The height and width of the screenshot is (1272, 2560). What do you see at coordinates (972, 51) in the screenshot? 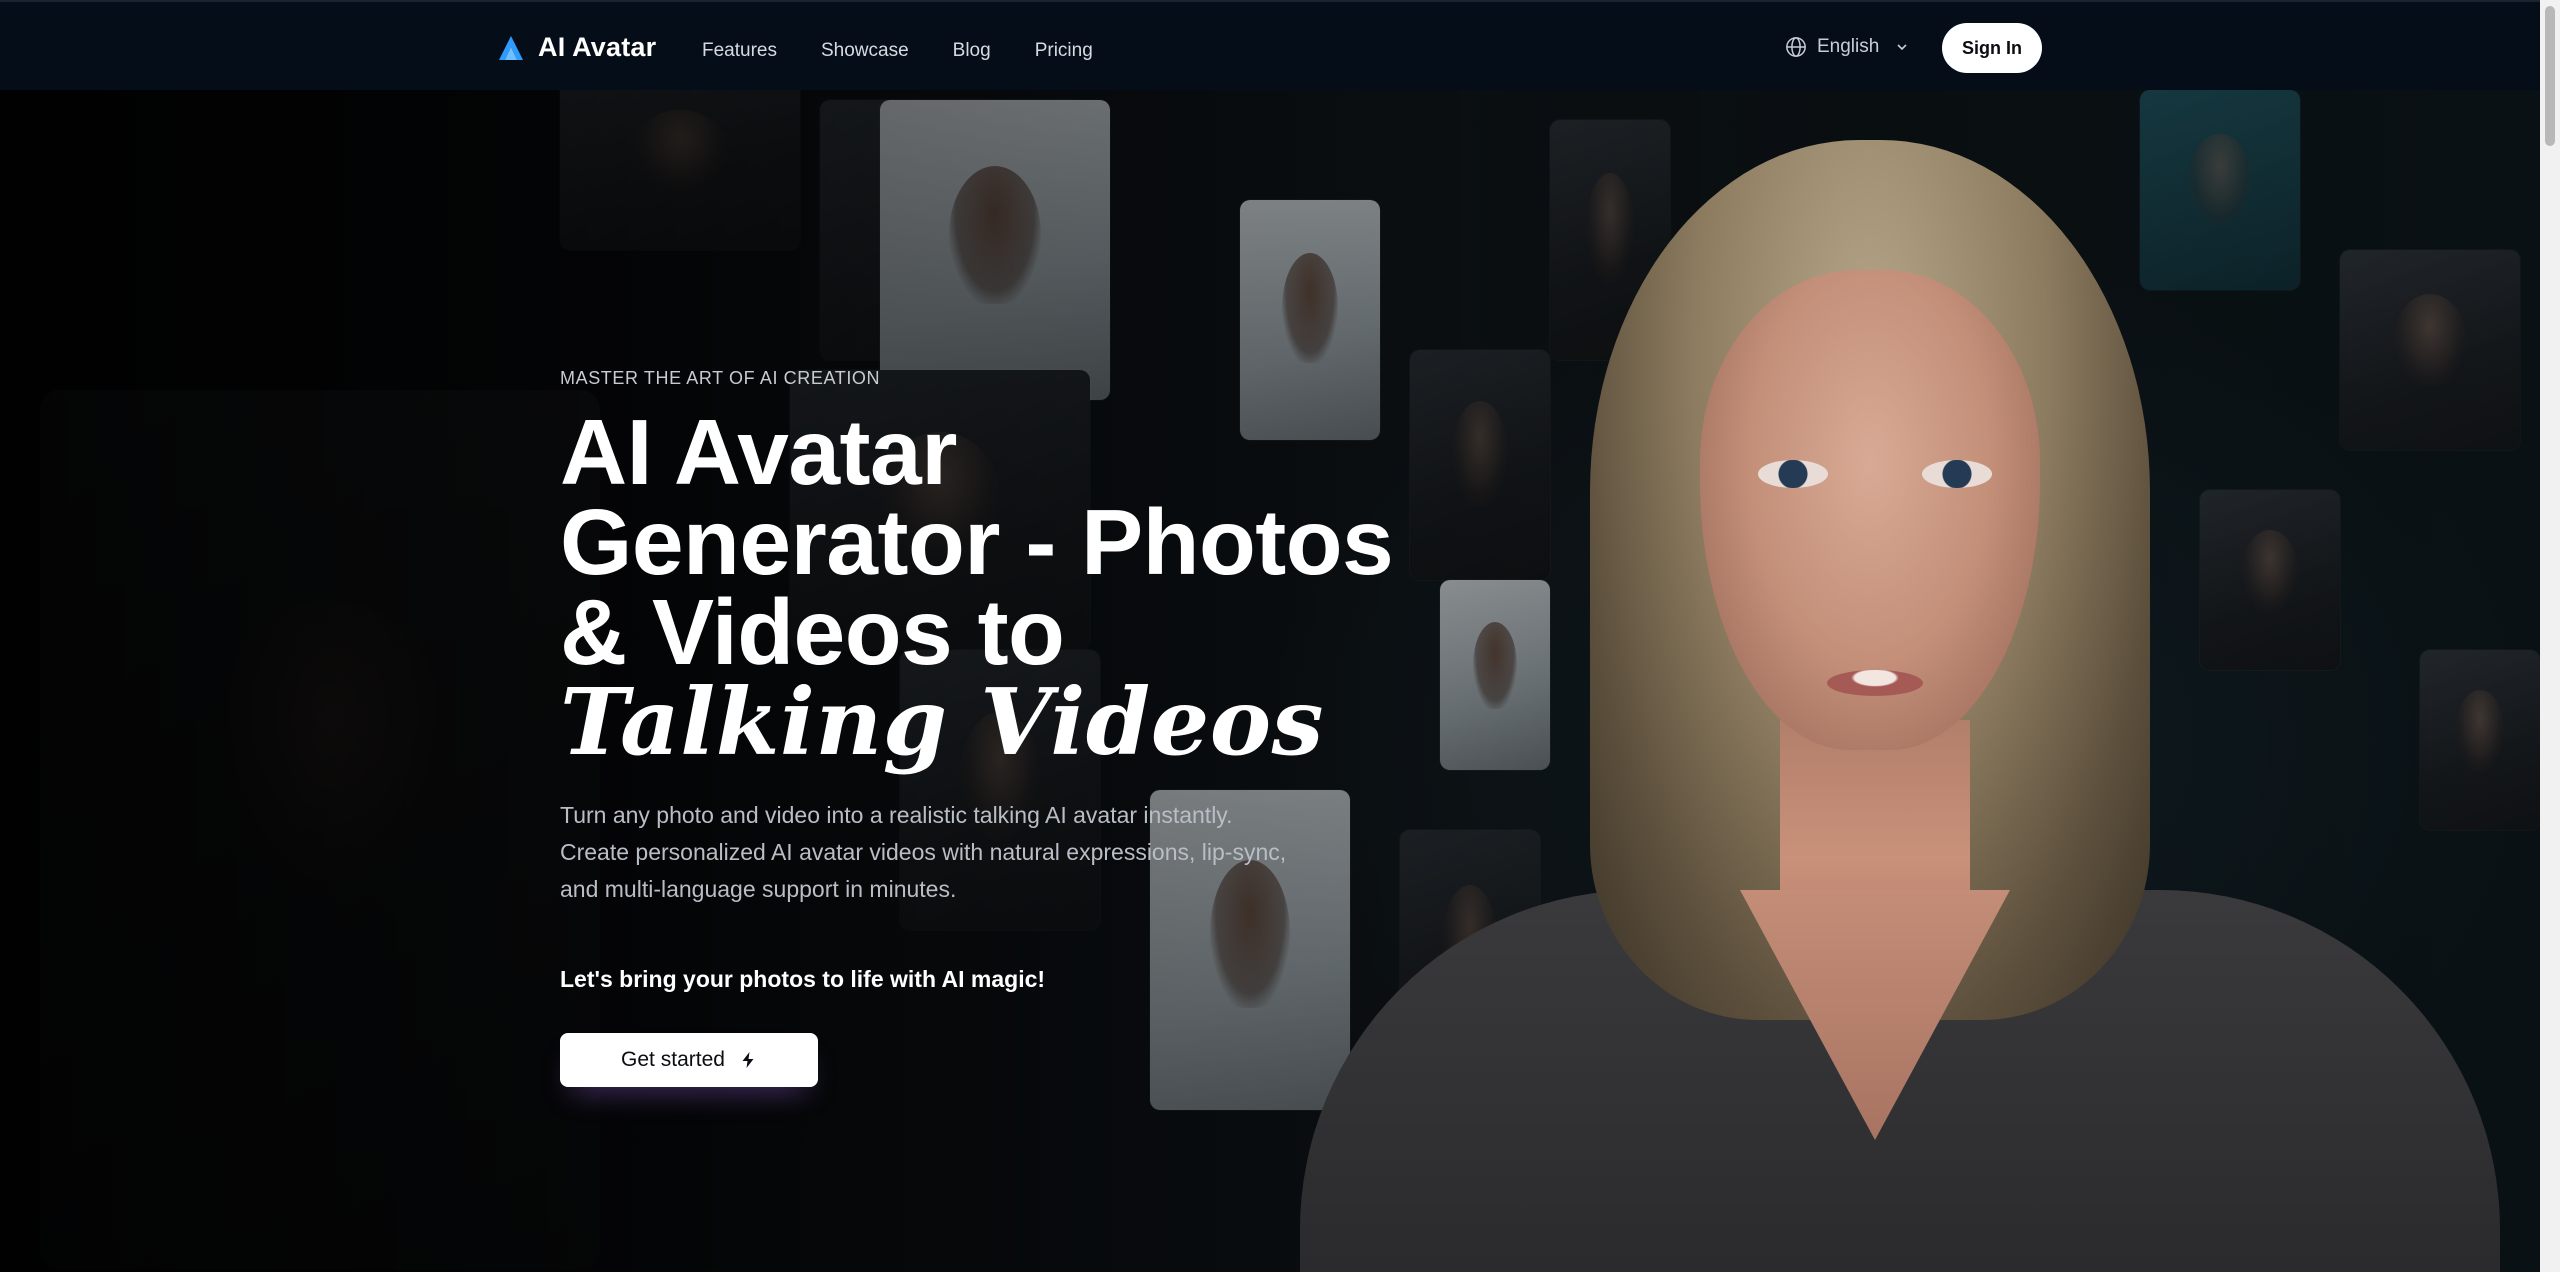
I see `nav-blog: Blog` at bounding box center [972, 51].